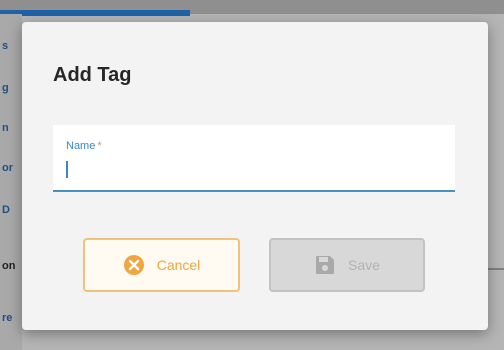  Describe the element at coordinates (325, 265) in the screenshot. I see `floppy-disk-icon` at that location.